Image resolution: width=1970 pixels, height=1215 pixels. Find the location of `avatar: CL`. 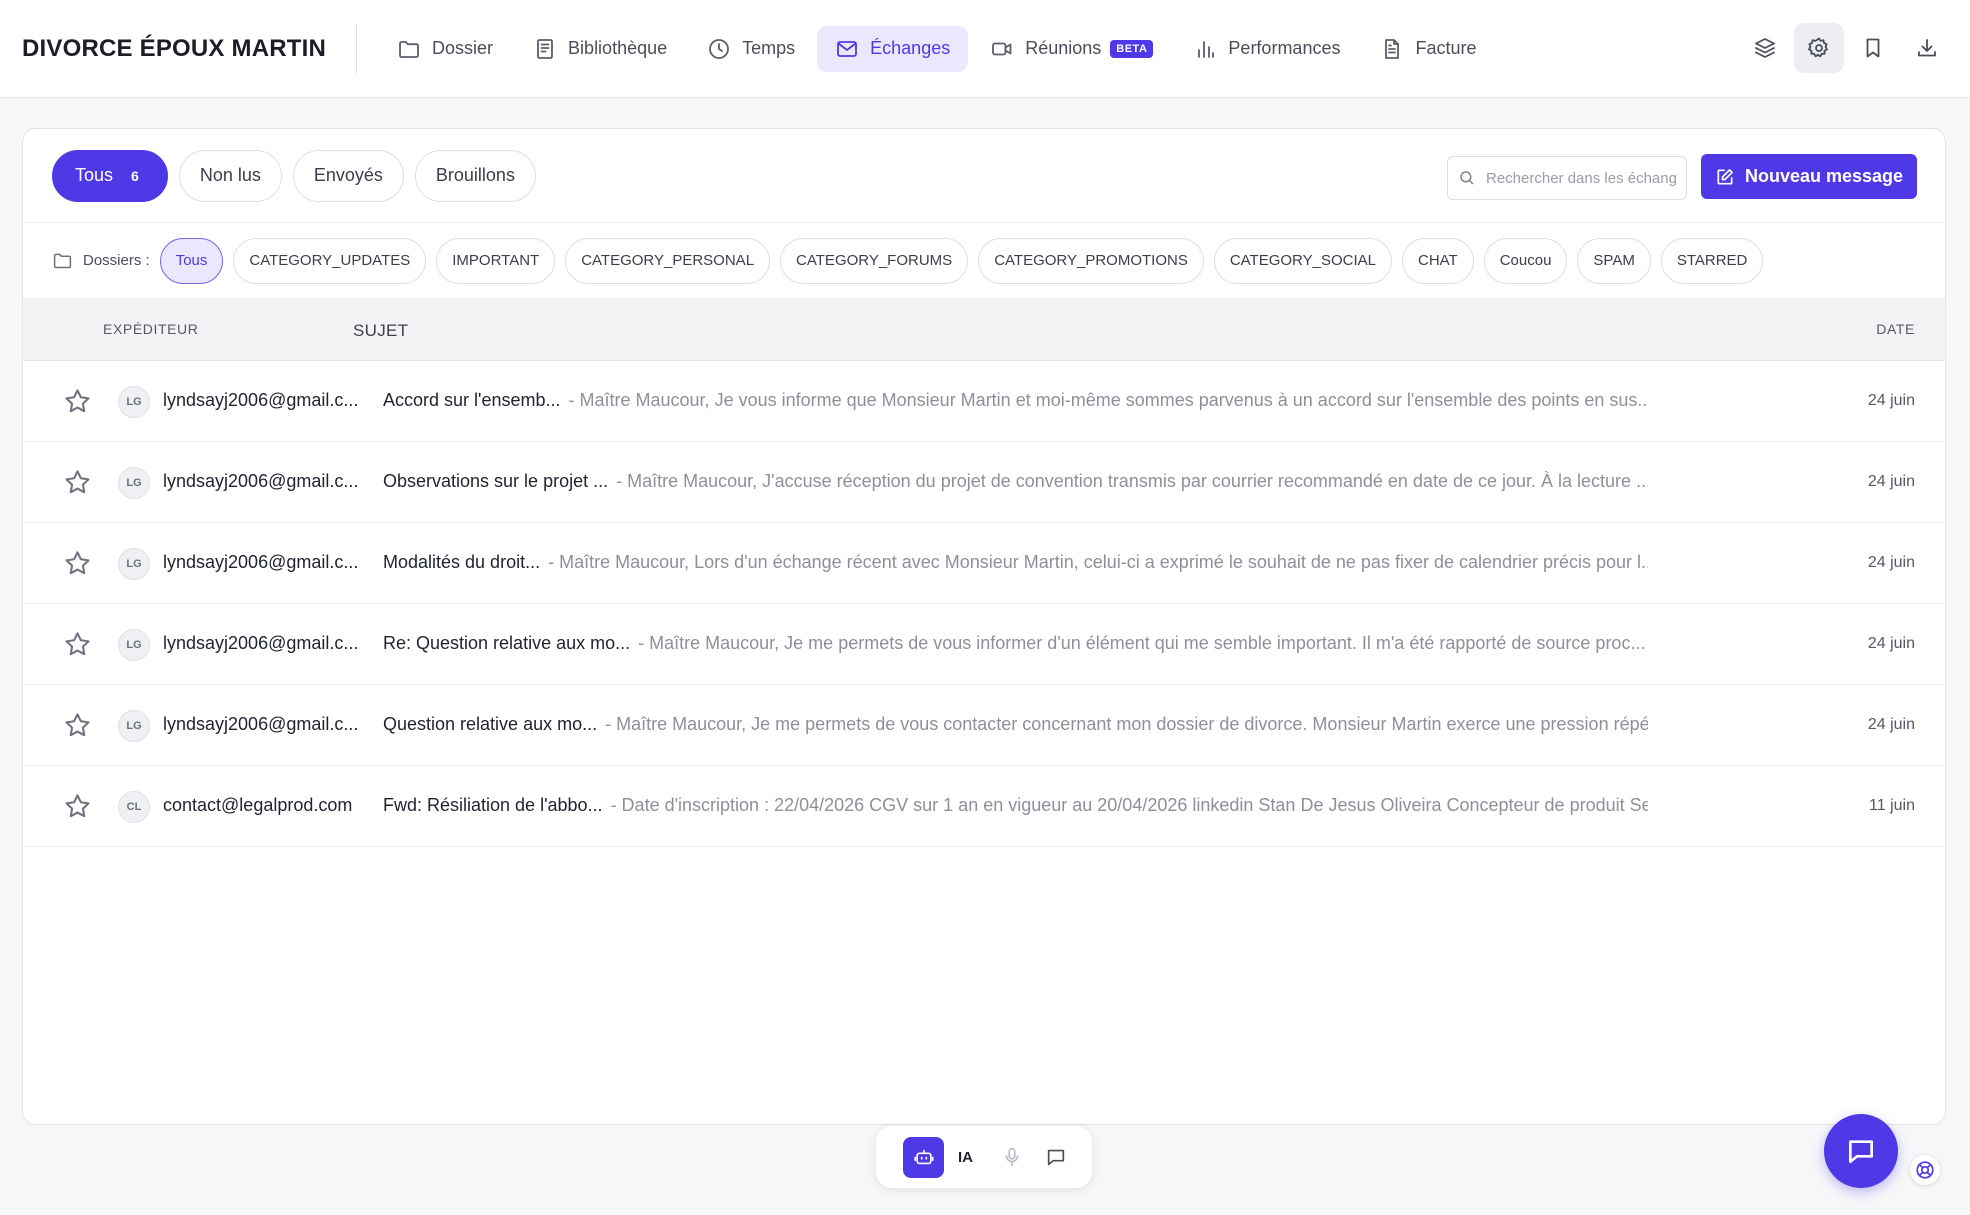

avatar: CL is located at coordinates (134, 807).